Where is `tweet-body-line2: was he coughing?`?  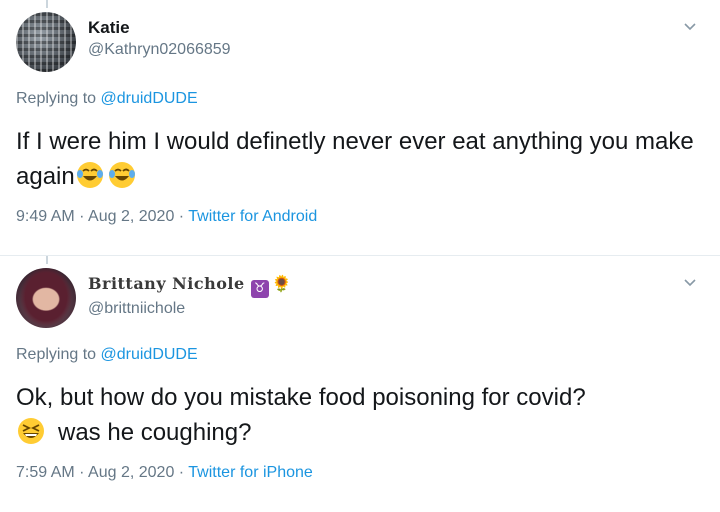
tweet-body-line2: was he coughing? is located at coordinates (155, 432).